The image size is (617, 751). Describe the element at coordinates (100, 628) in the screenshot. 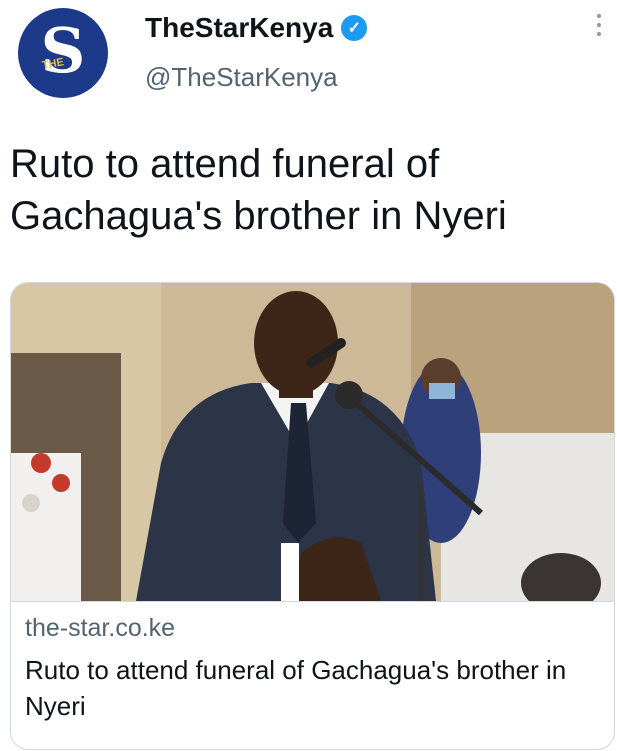

I see `card-domain: the-star.co.ke` at that location.